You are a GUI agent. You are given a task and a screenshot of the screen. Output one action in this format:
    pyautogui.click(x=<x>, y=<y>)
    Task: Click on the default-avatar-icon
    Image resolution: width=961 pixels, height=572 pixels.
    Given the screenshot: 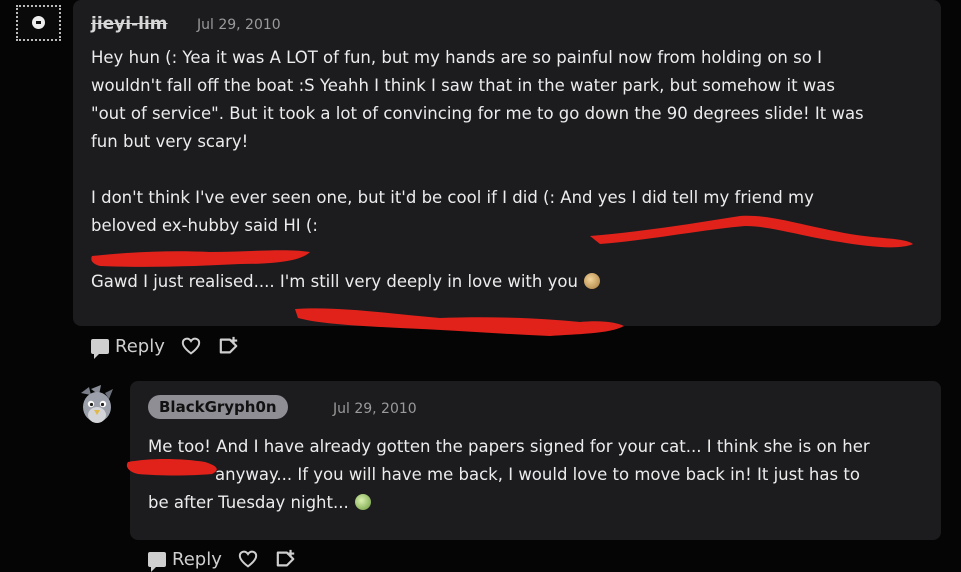 What is the action you would take?
    pyautogui.click(x=38, y=22)
    